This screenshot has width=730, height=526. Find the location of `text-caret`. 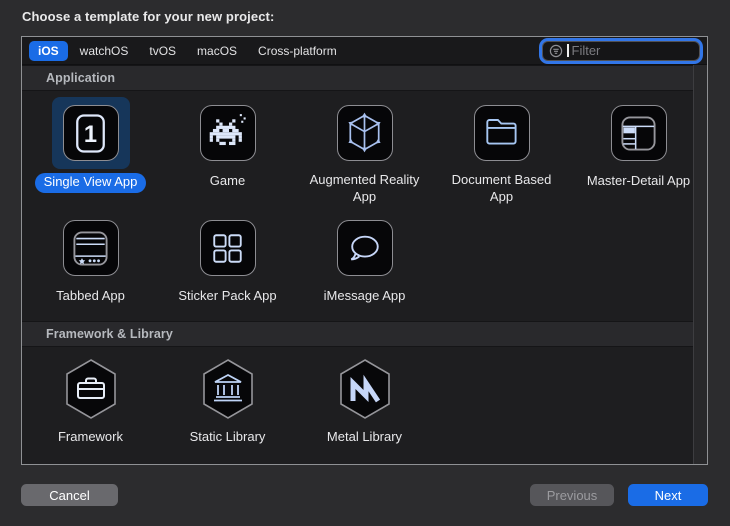

text-caret is located at coordinates (568, 50).